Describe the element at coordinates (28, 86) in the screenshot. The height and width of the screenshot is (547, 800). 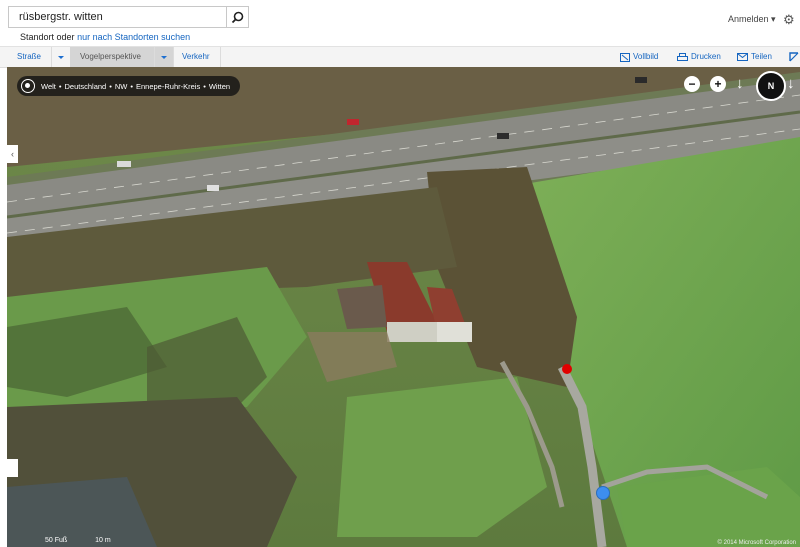
I see `locate-icon` at that location.